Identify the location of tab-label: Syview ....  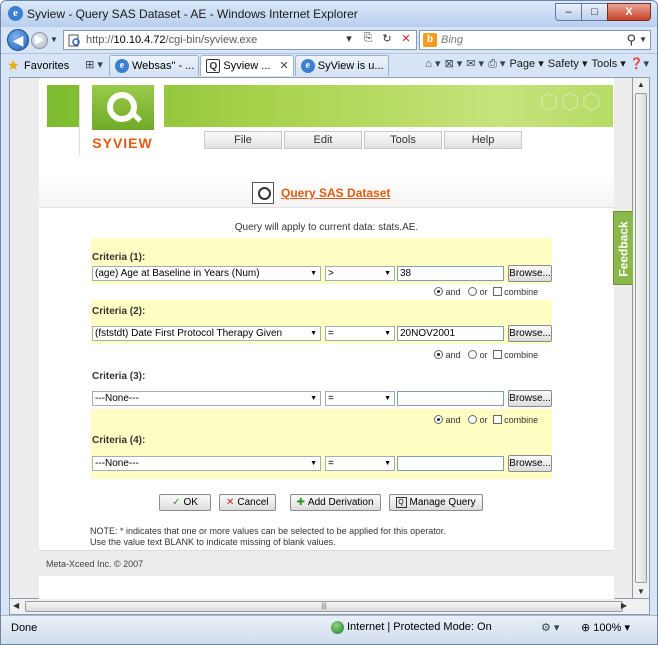
(247, 66).